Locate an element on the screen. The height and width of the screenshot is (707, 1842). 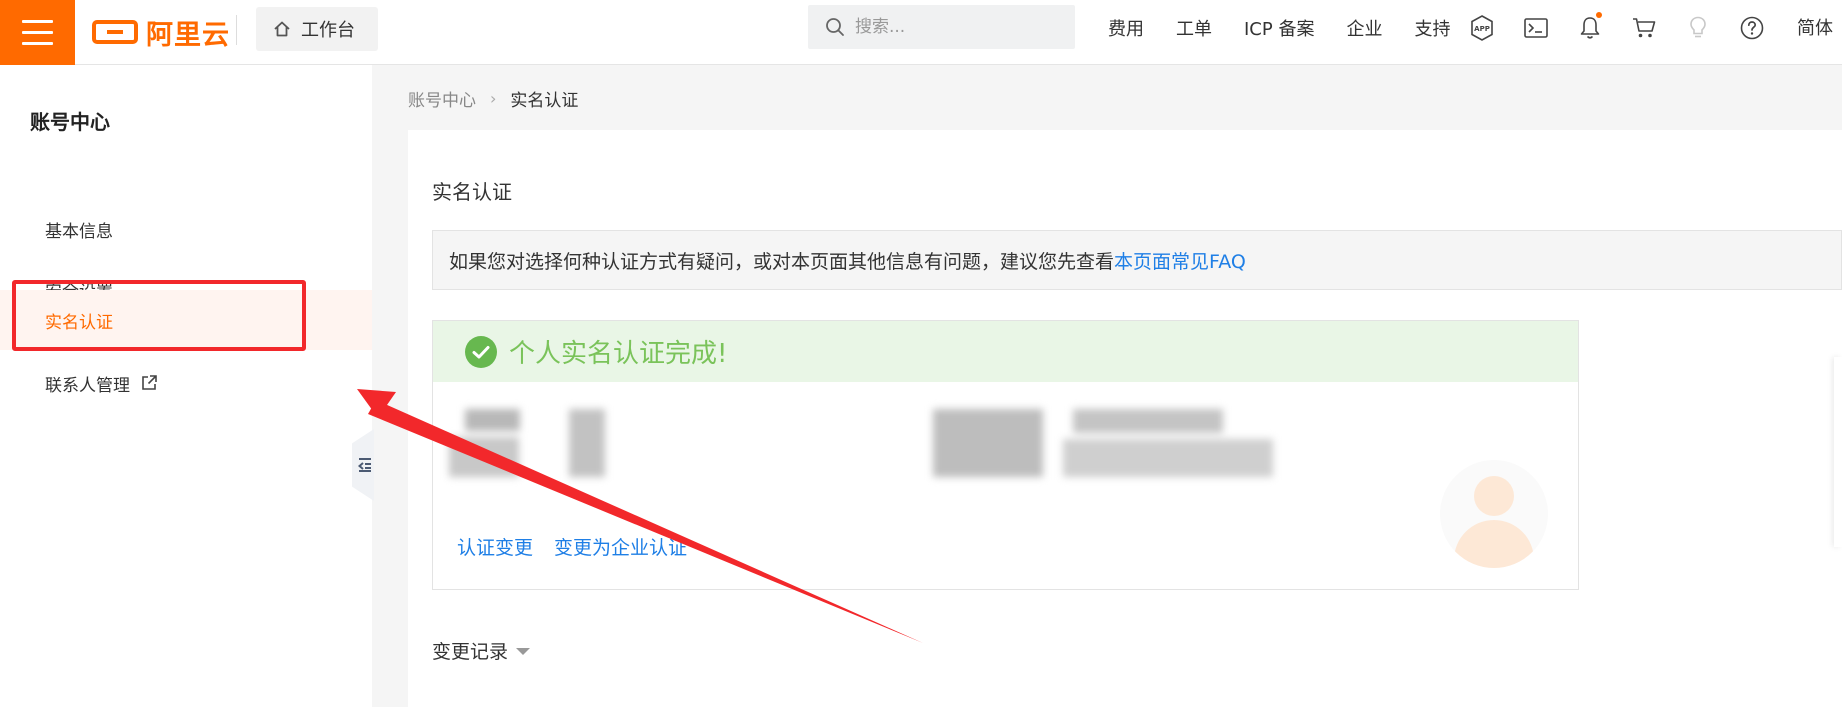
redacted-id-value is located at coordinates (1103, 444).